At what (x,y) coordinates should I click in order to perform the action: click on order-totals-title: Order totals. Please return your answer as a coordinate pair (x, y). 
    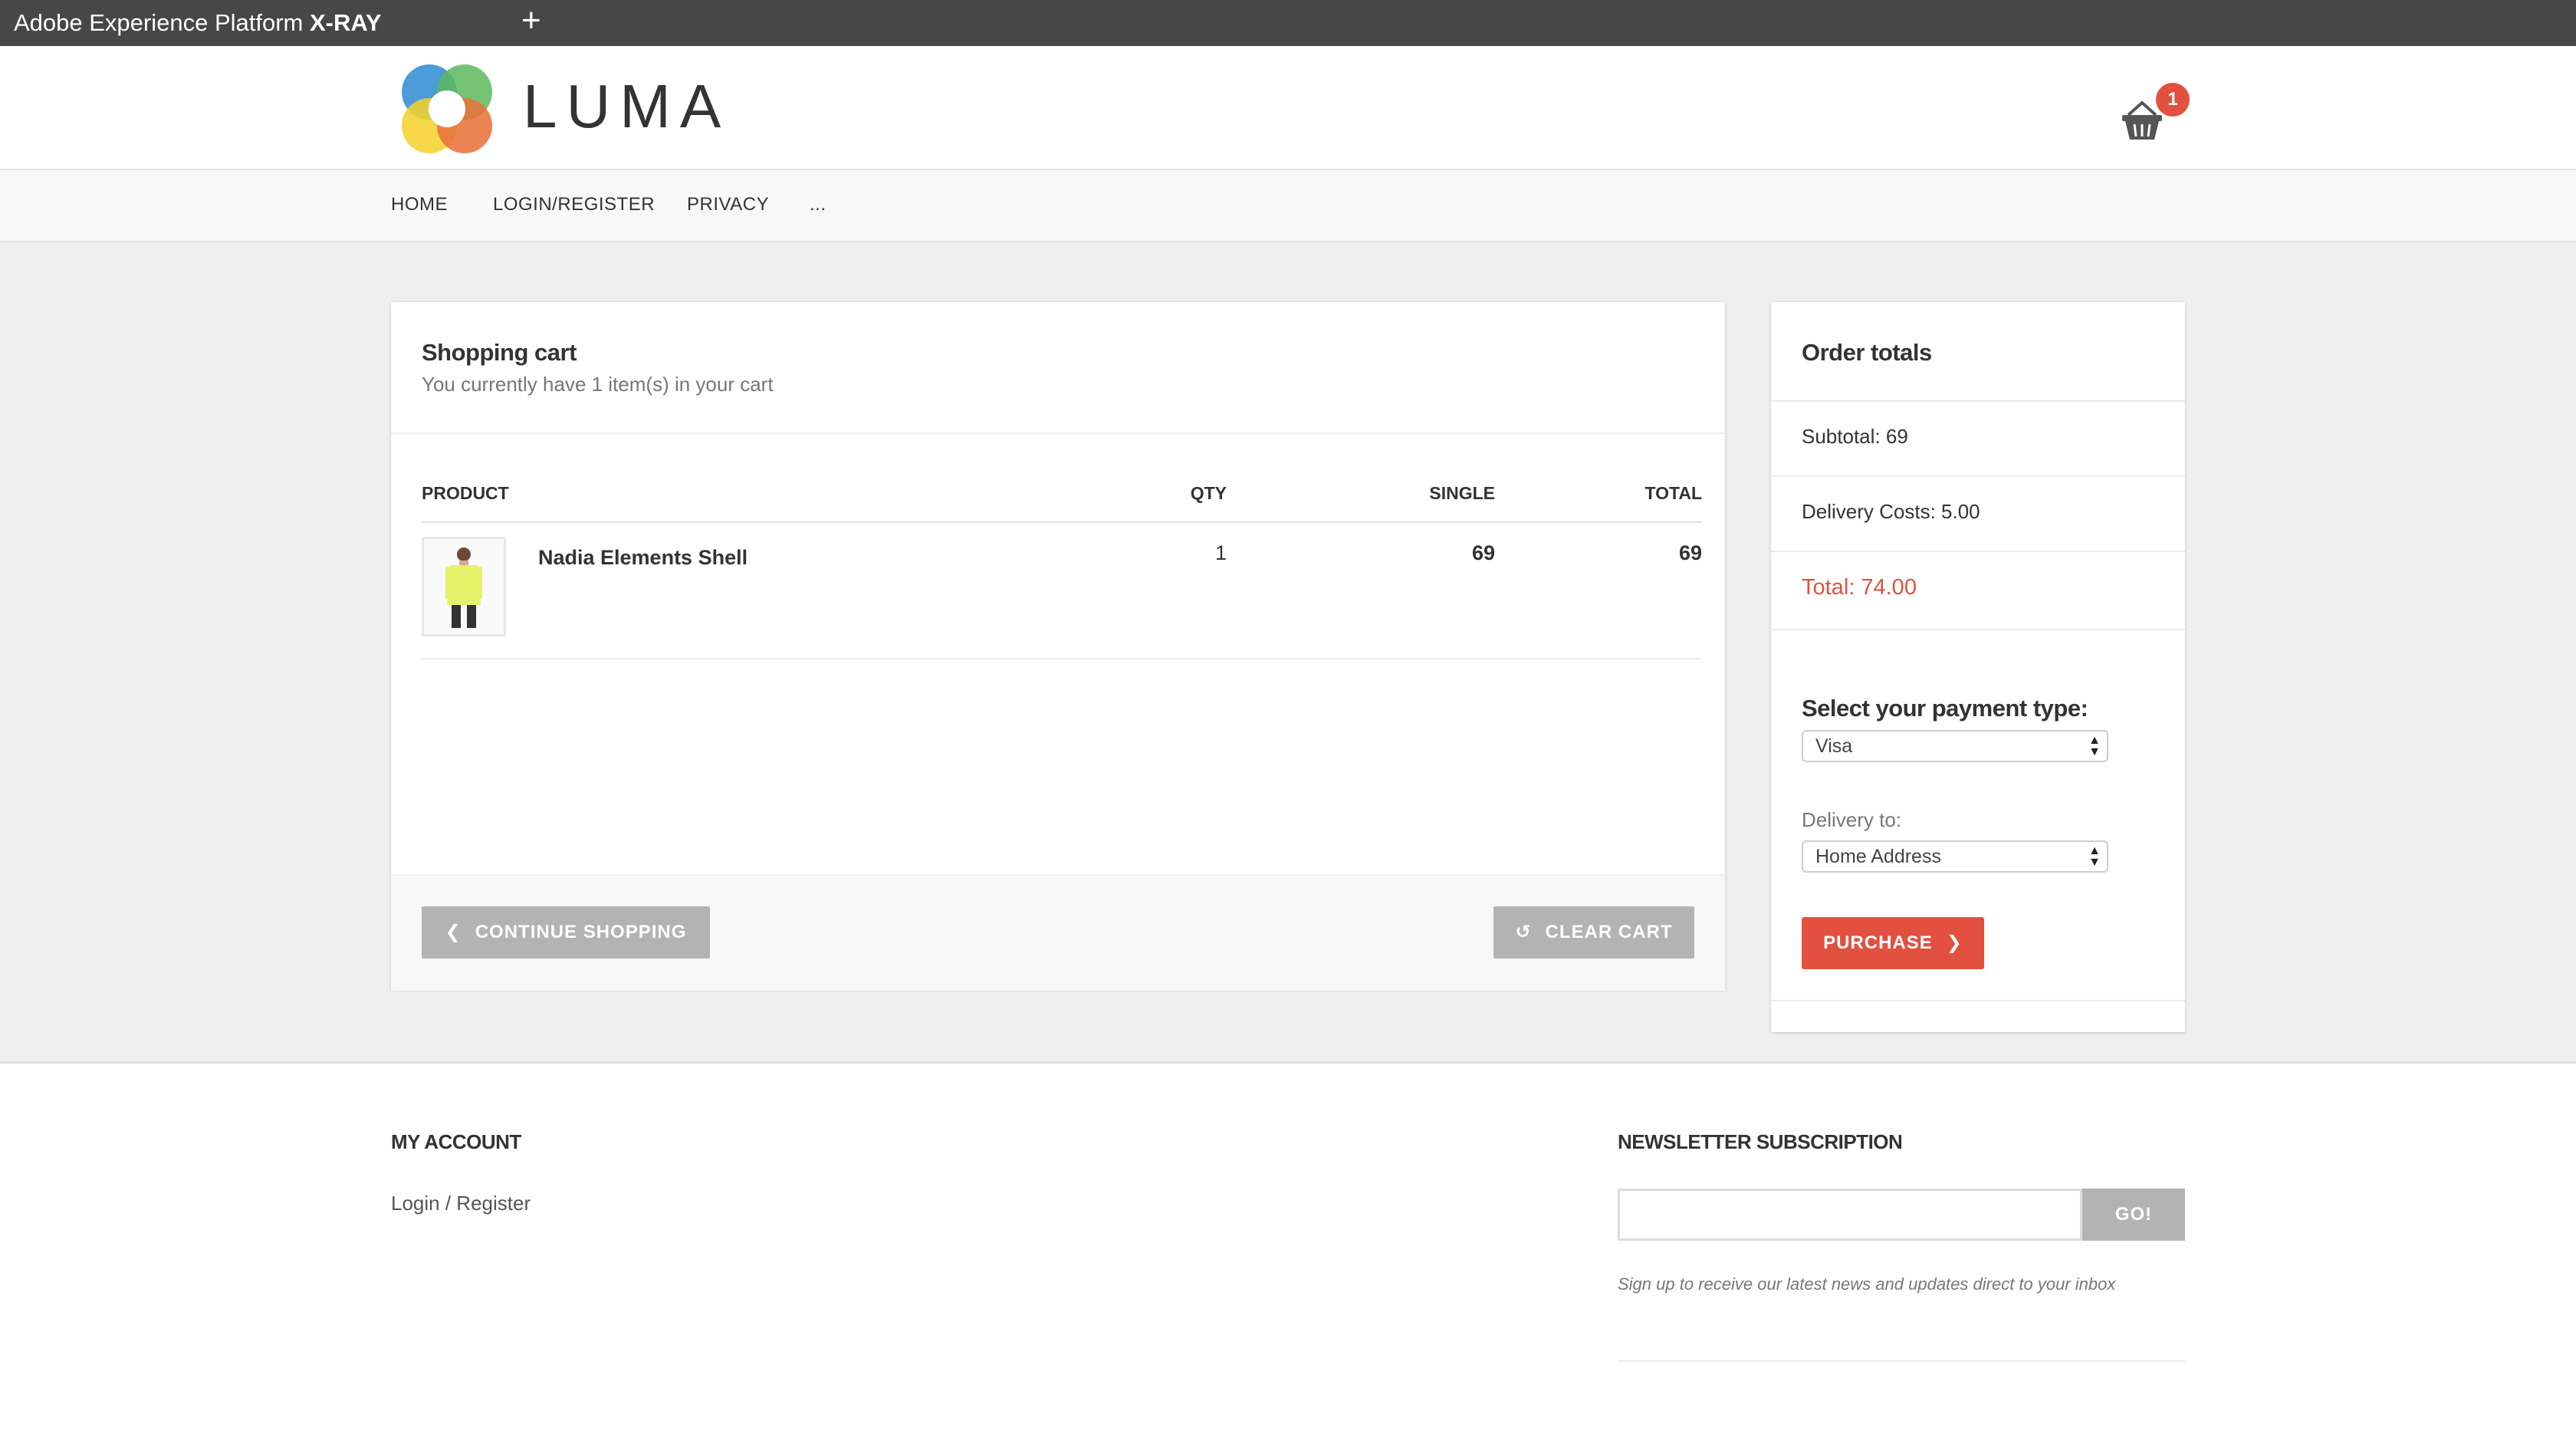
    Looking at the image, I should click on (1867, 352).